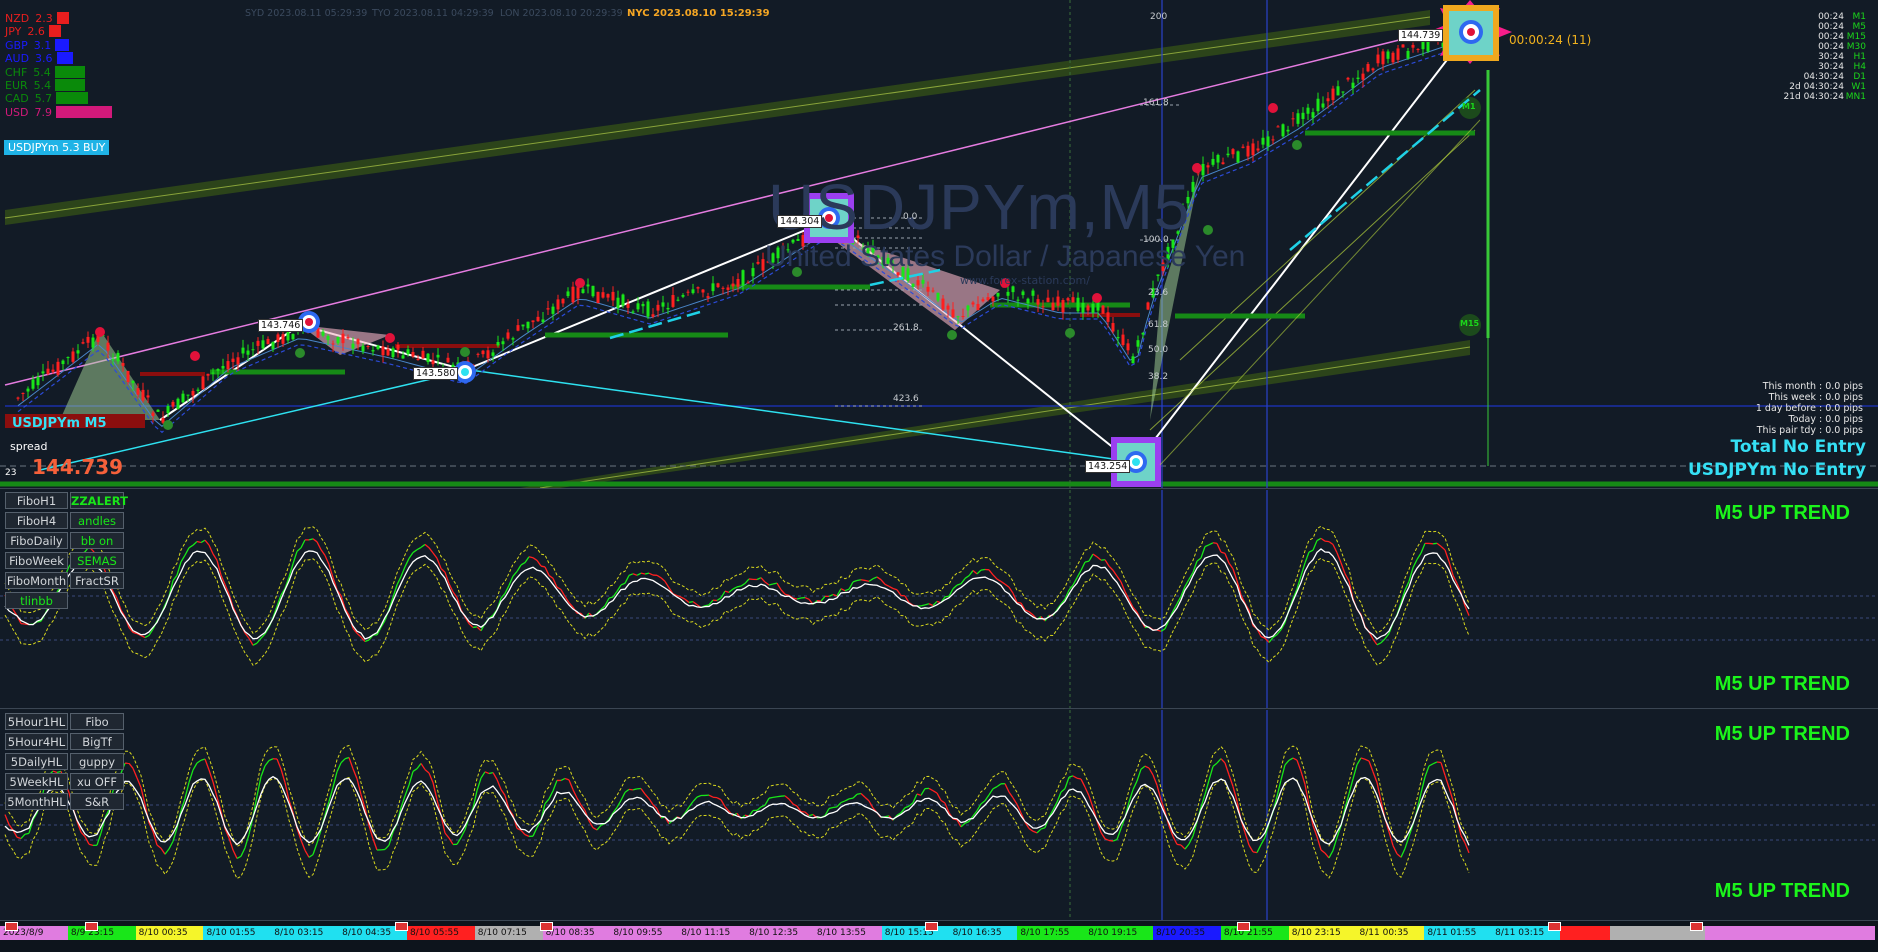  Describe the element at coordinates (36, 520) in the screenshot. I see `toggle-button-fiboh4: FiboH4` at that location.